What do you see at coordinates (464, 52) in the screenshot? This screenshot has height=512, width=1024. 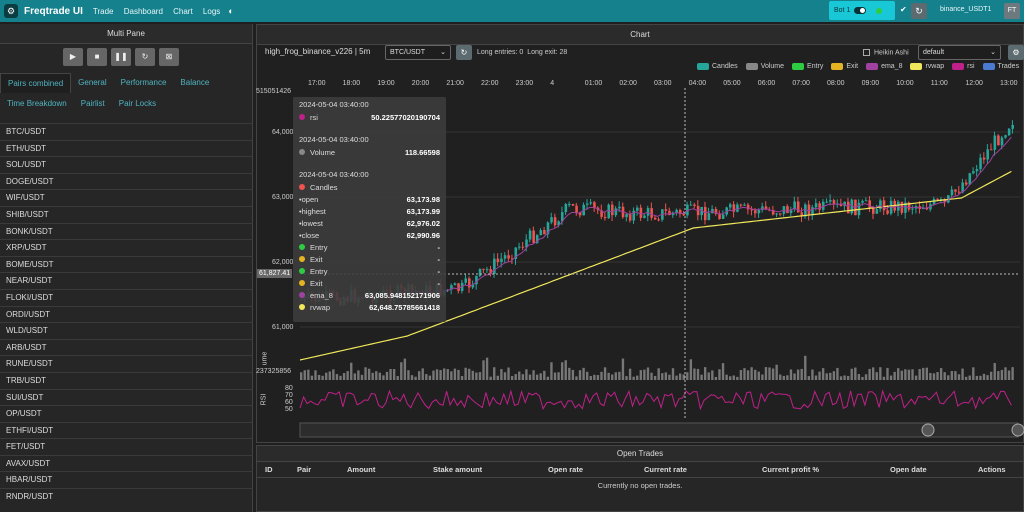 I see `refresh-chart-button: ↻` at bounding box center [464, 52].